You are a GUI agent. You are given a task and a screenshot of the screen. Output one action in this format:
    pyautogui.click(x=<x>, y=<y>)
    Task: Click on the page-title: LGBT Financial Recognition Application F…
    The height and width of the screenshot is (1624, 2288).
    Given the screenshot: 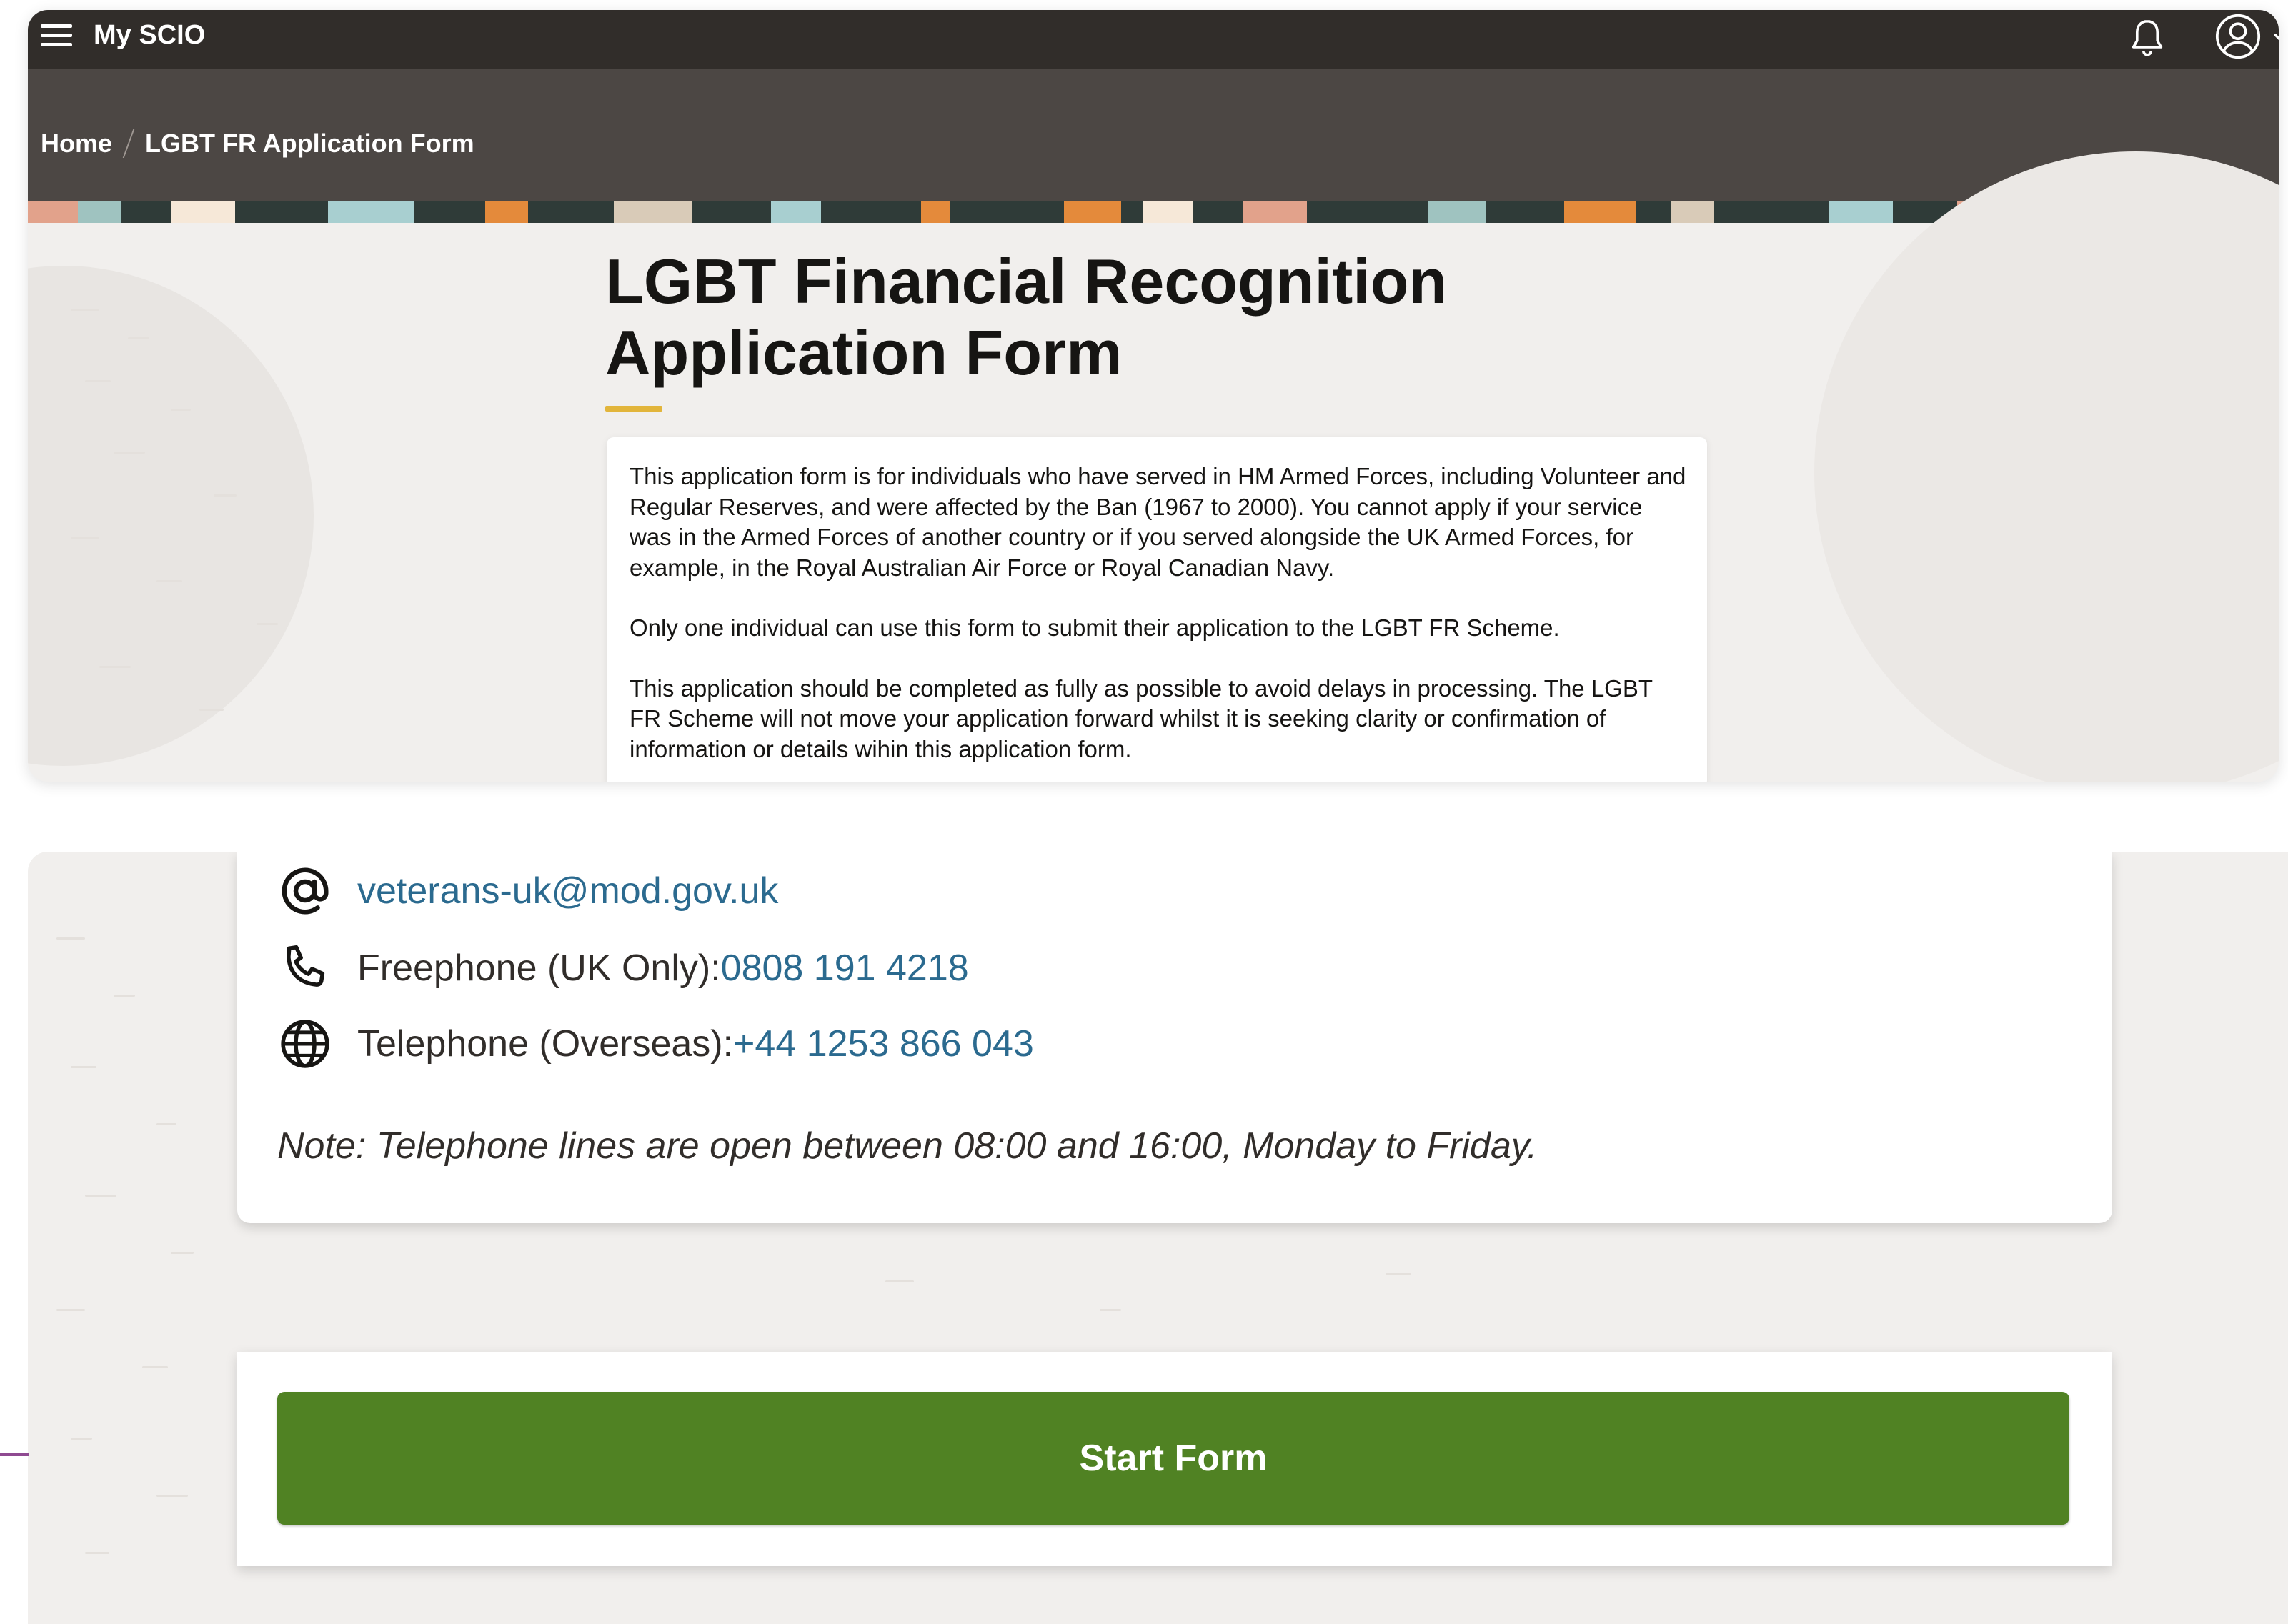 What is the action you would take?
    pyautogui.click(x=1105, y=317)
    